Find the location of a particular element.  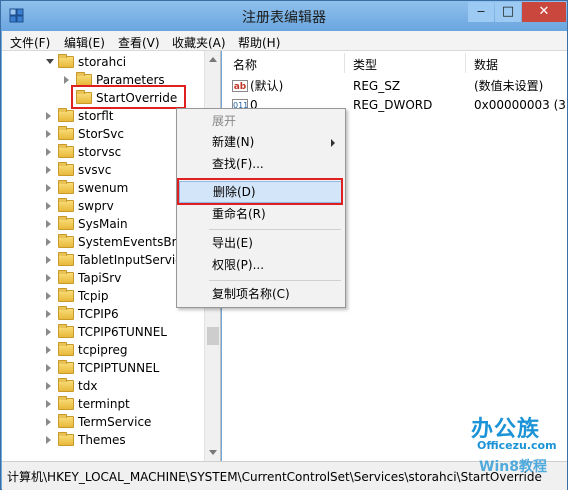

value-data: 0x00000003 (3) is located at coordinates (520, 105).